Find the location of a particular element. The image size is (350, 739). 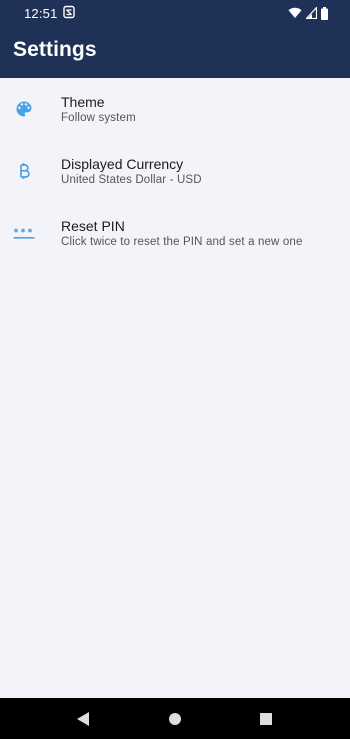

nav-bar is located at coordinates (175, 718).